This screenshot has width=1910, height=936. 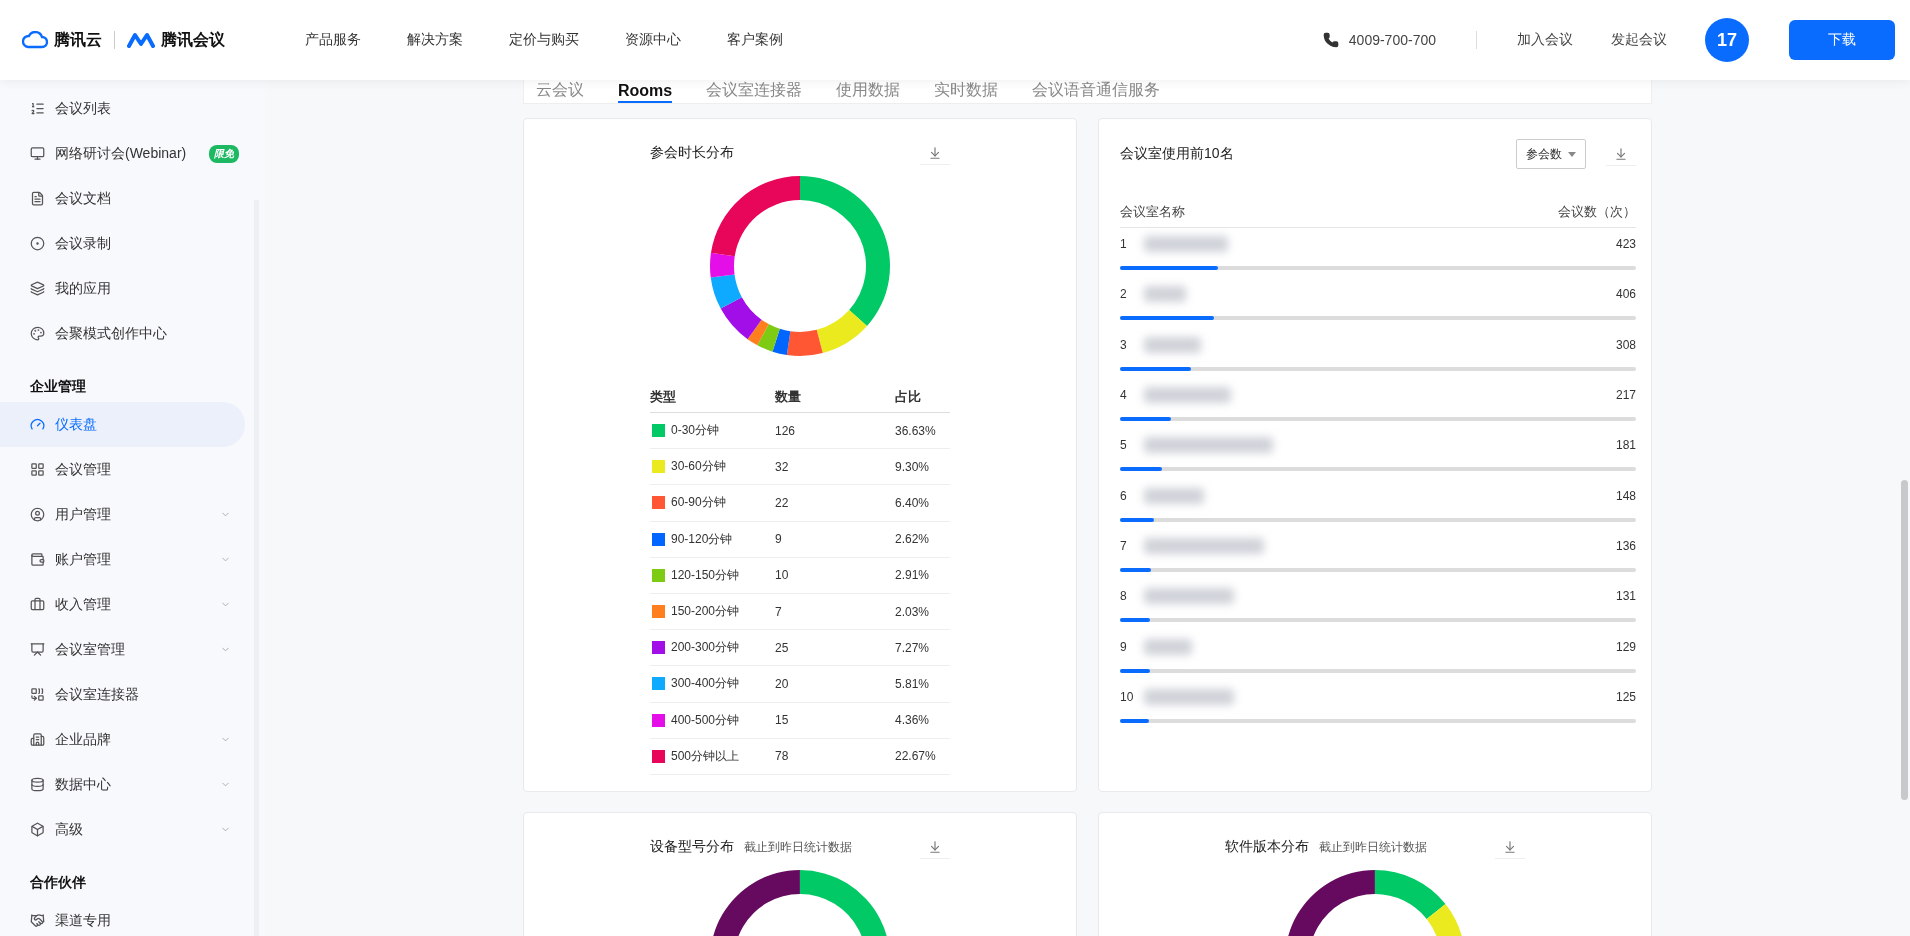 What do you see at coordinates (1639, 40) in the screenshot?
I see `header-link: 发起会议` at bounding box center [1639, 40].